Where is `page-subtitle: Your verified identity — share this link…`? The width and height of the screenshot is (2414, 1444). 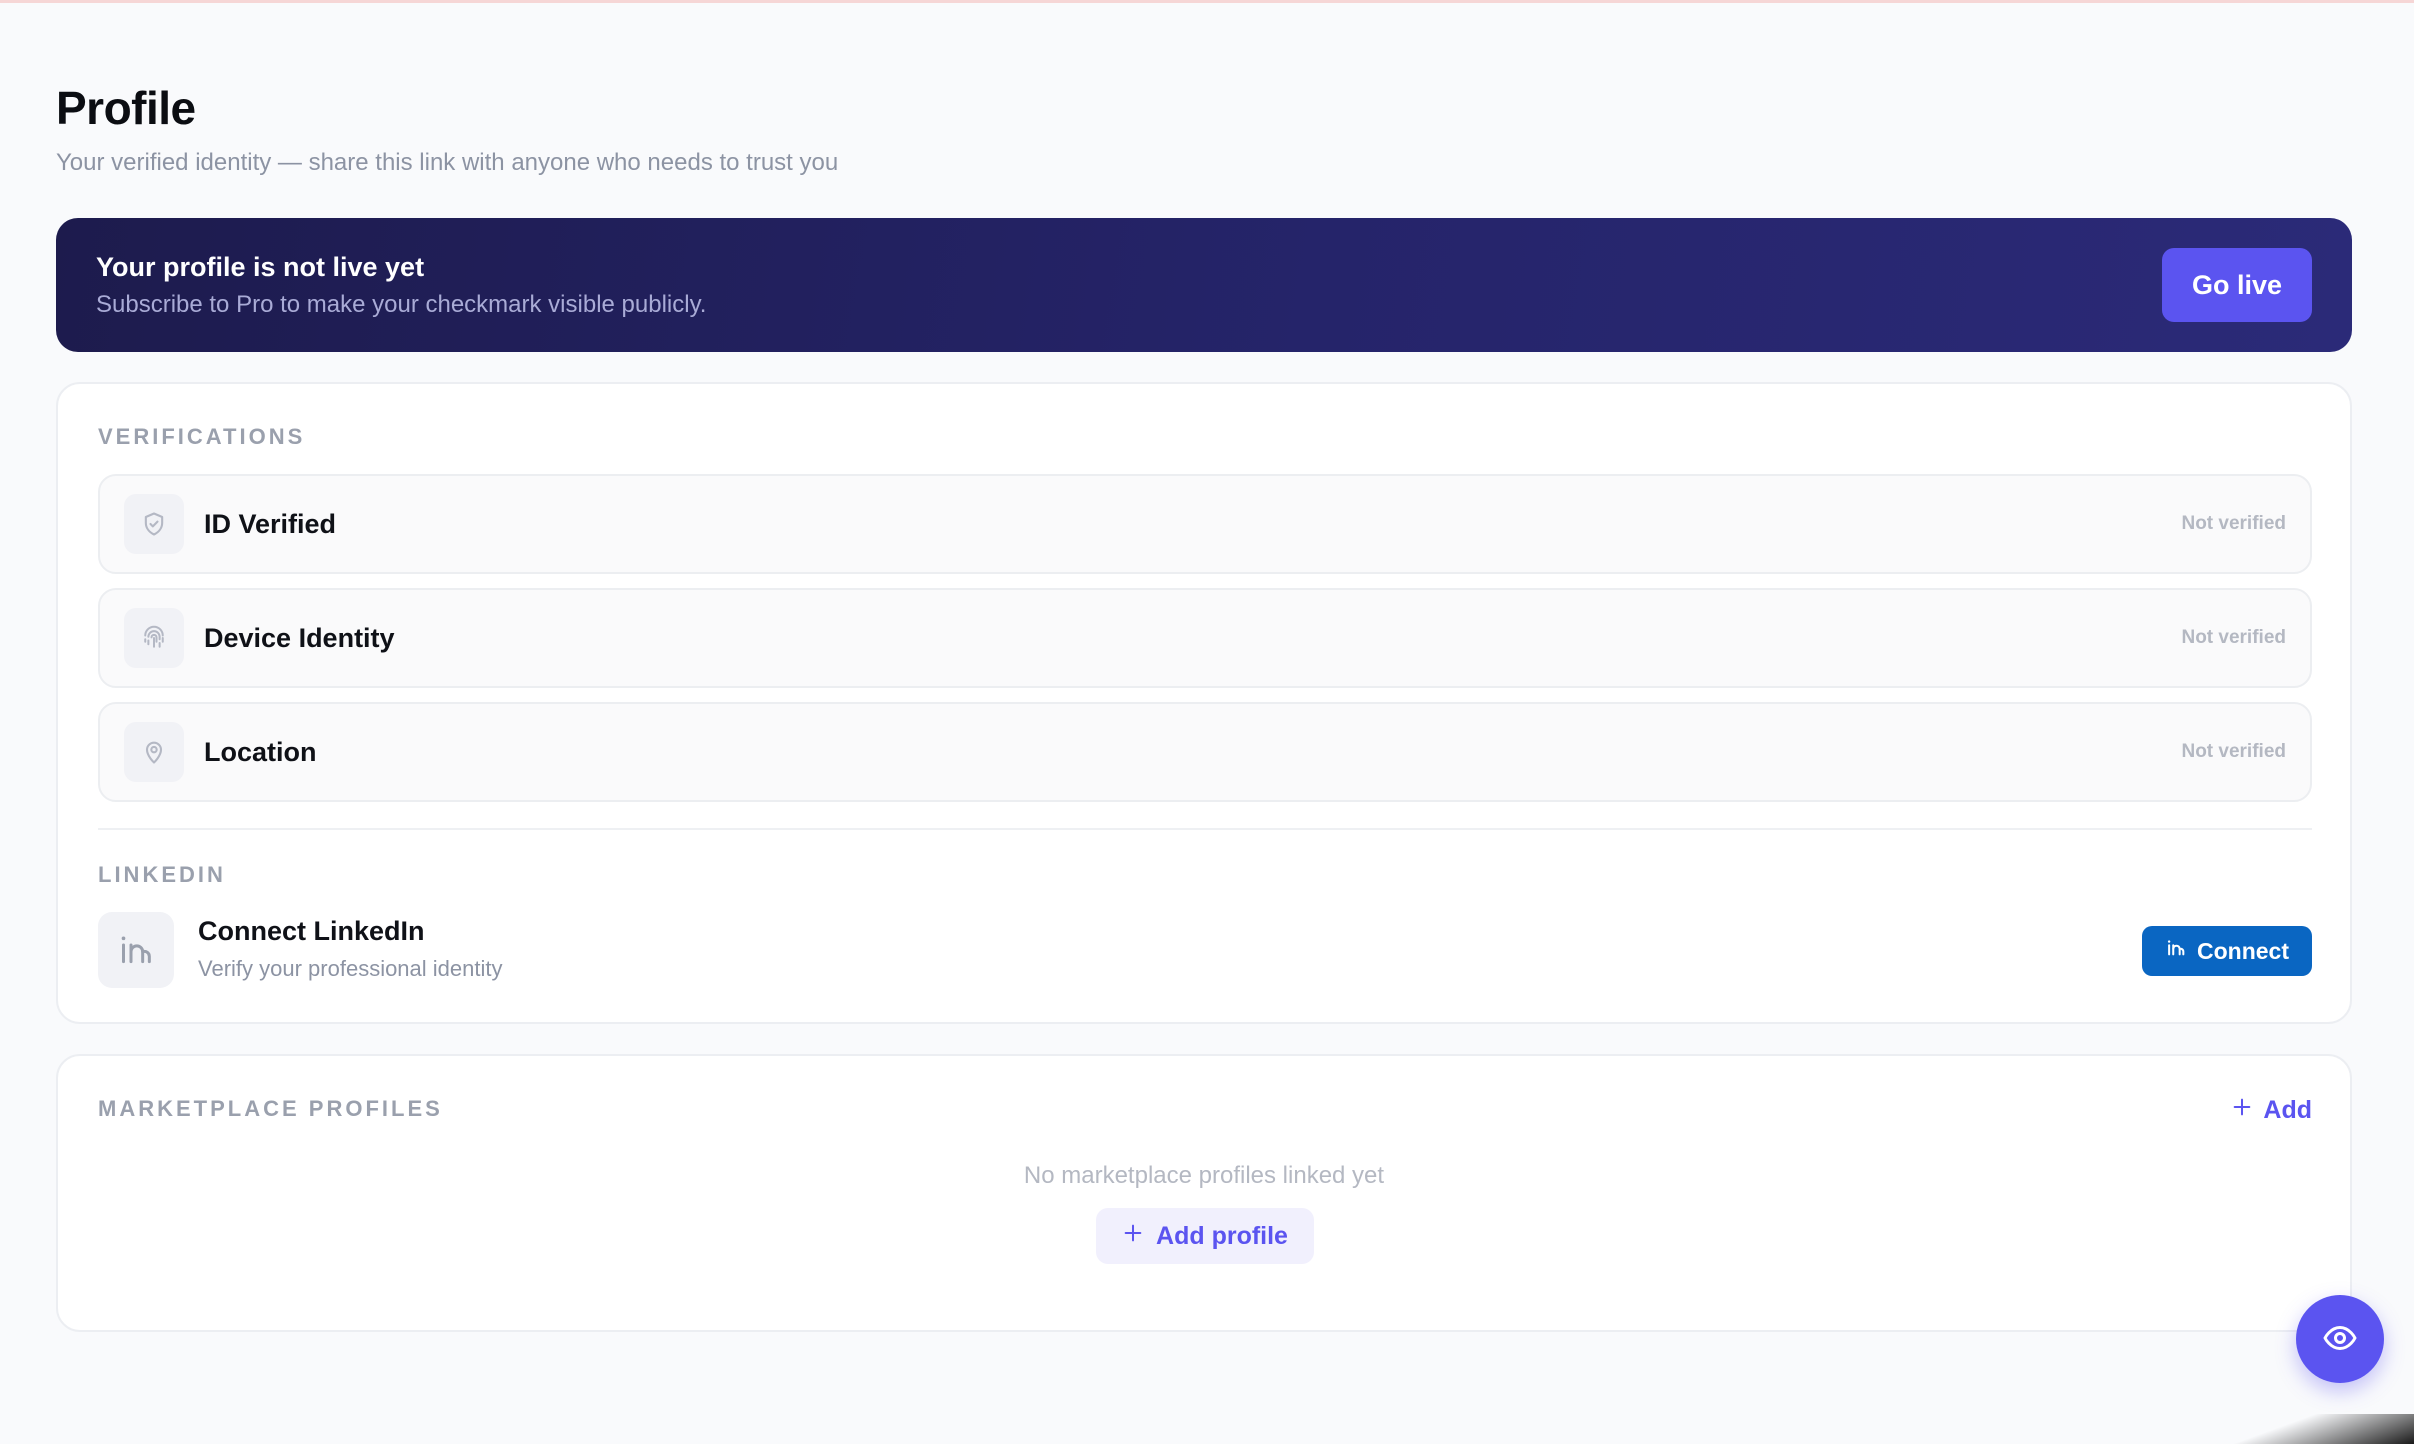 page-subtitle: Your verified identity — share this link… is located at coordinates (447, 162).